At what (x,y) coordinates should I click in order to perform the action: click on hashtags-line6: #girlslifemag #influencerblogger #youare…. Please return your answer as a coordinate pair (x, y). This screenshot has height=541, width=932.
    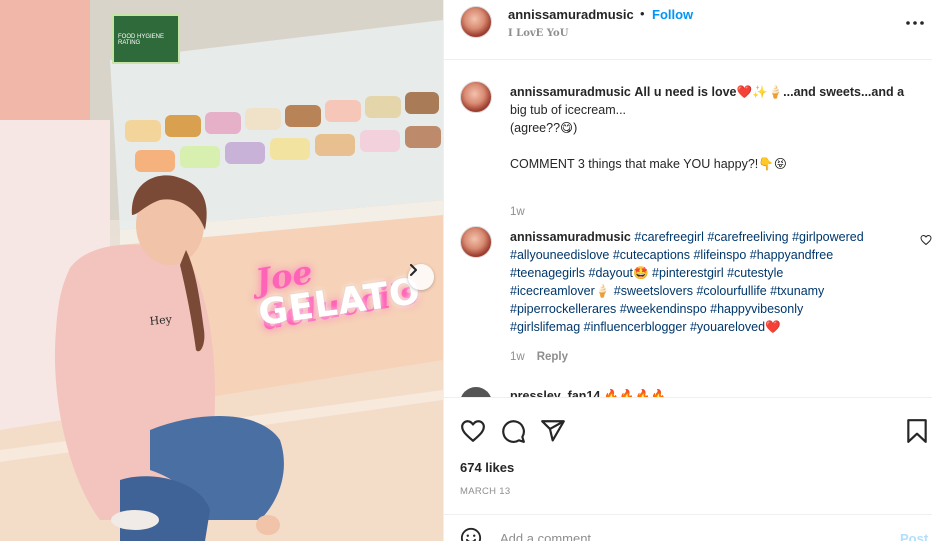
    Looking at the image, I should click on (710, 327).